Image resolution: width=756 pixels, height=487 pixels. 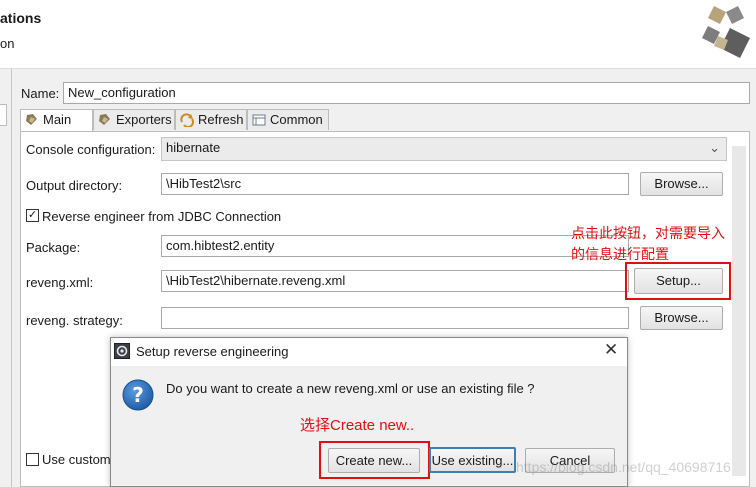 I want to click on vertical-scrollbar, so click(x=739, y=311).